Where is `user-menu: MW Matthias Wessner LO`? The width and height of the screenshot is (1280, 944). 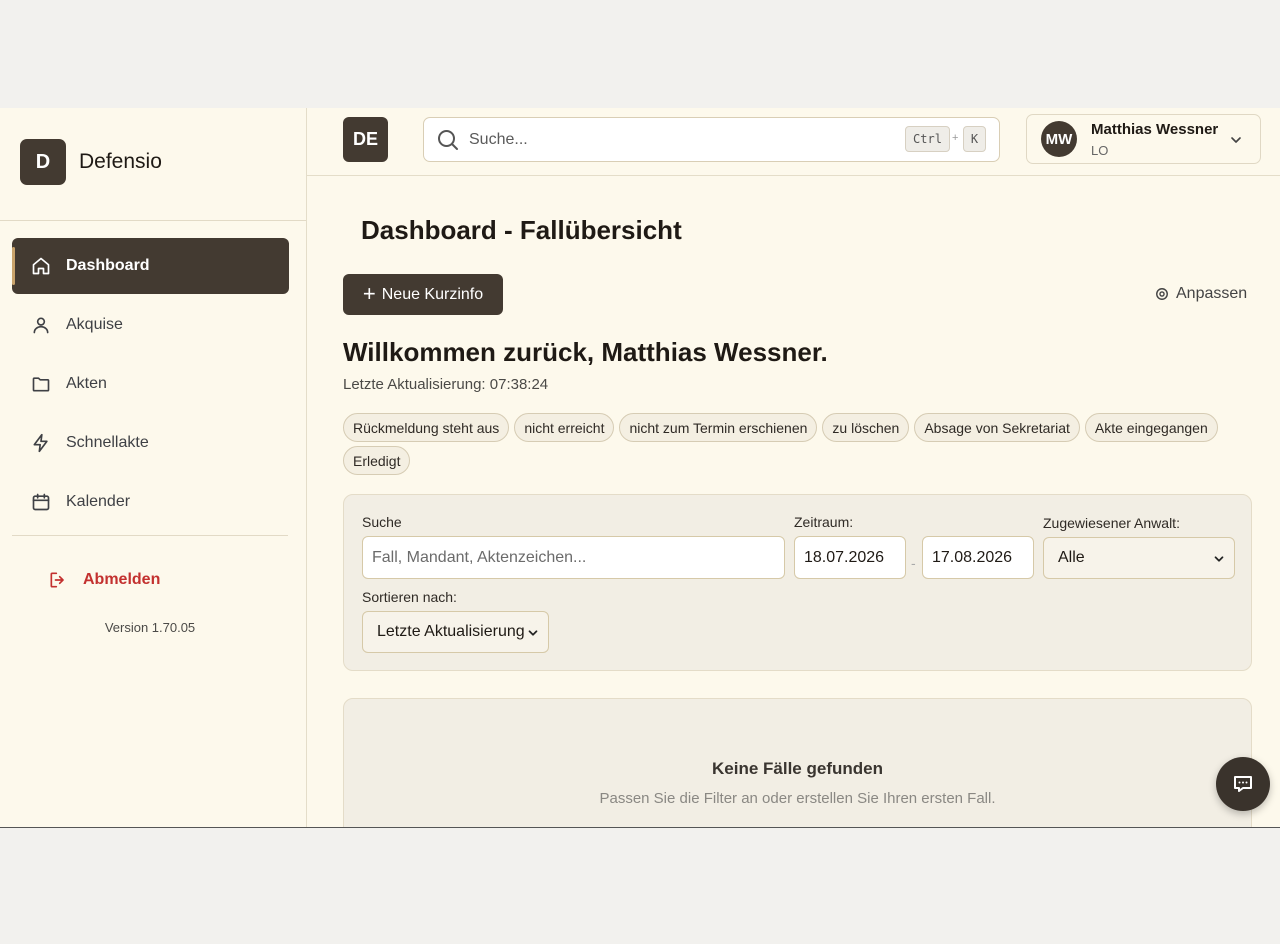 user-menu: MW Matthias Wessner LO is located at coordinates (1143, 139).